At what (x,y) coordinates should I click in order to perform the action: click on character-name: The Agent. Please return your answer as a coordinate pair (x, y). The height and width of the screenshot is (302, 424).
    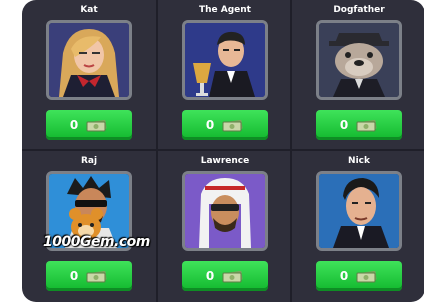
    Looking at the image, I should click on (224, 10).